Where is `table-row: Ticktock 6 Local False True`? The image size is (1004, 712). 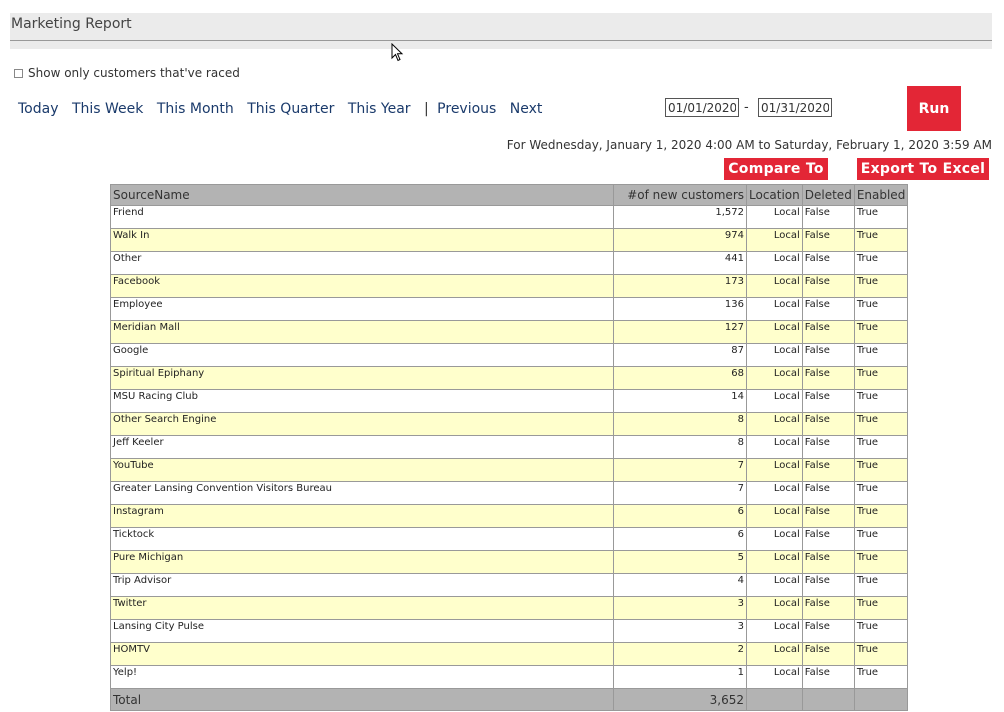
table-row: Ticktock 6 Local False True is located at coordinates (509, 539).